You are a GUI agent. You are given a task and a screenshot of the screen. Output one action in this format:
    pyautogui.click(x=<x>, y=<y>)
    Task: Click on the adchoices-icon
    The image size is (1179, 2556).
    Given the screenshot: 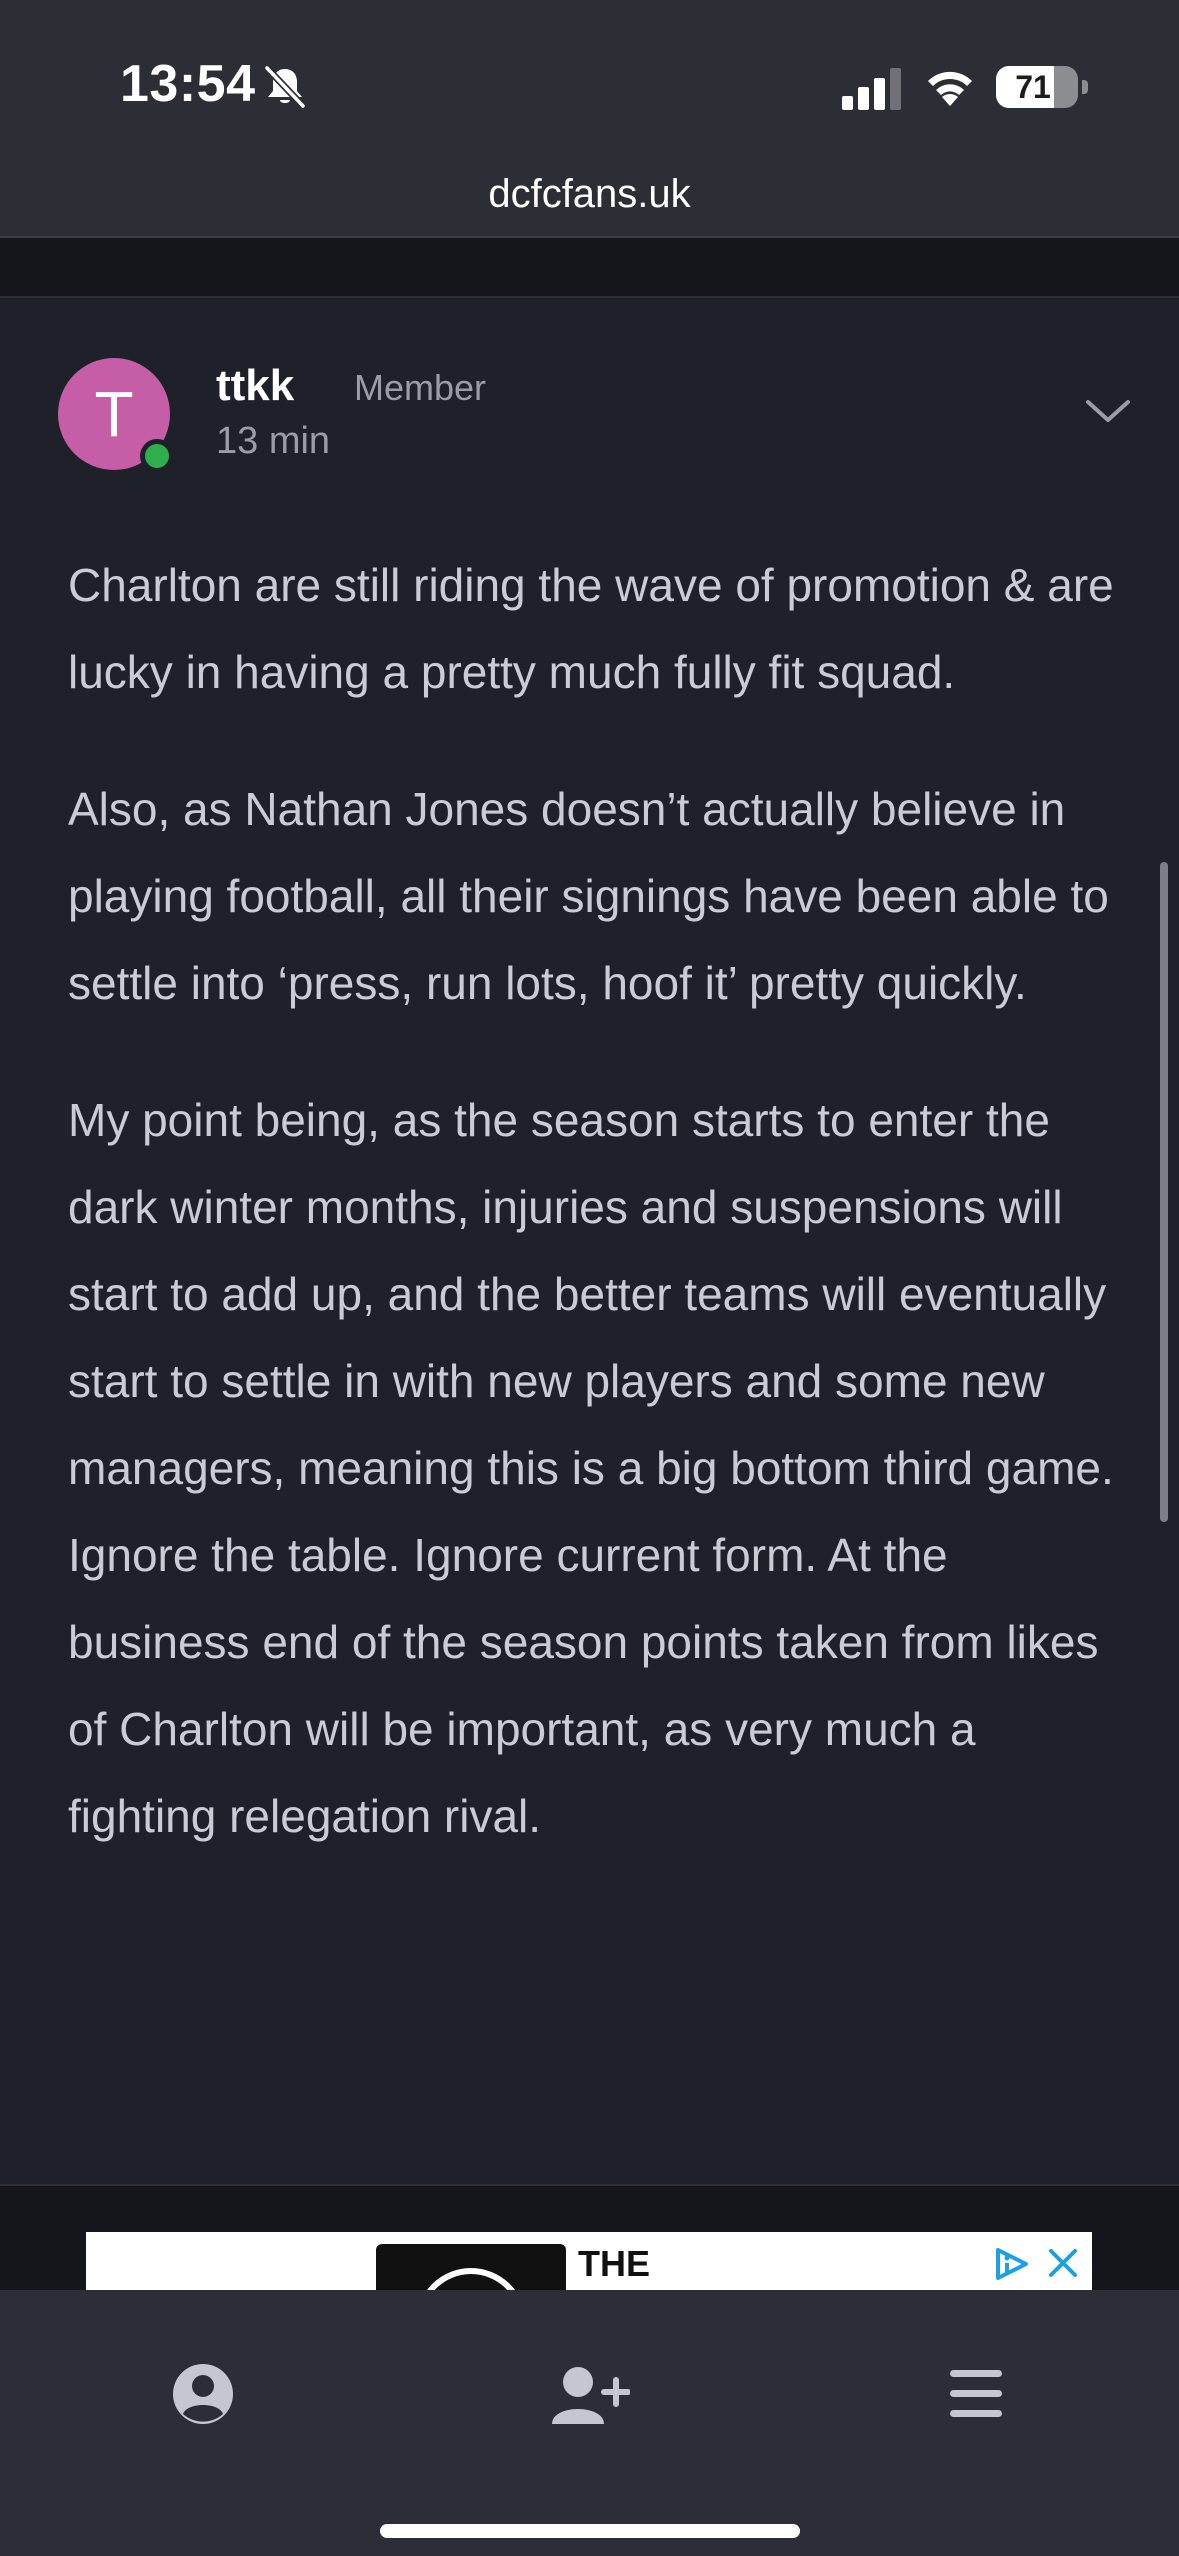 What is the action you would take?
    pyautogui.click(x=1012, y=2264)
    